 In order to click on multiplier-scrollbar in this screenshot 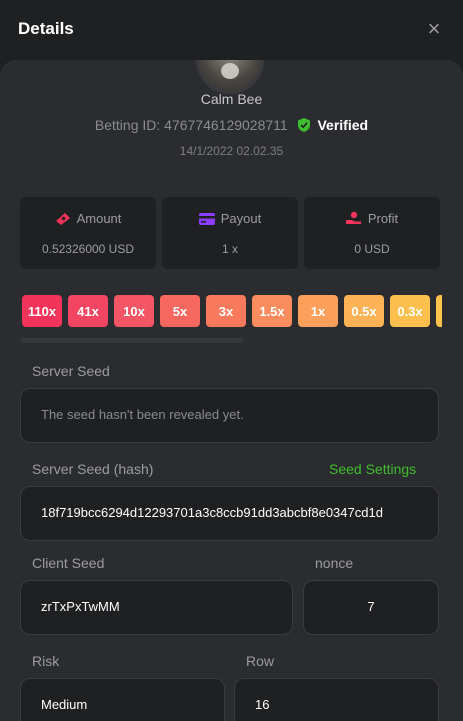, I will do `click(132, 340)`.